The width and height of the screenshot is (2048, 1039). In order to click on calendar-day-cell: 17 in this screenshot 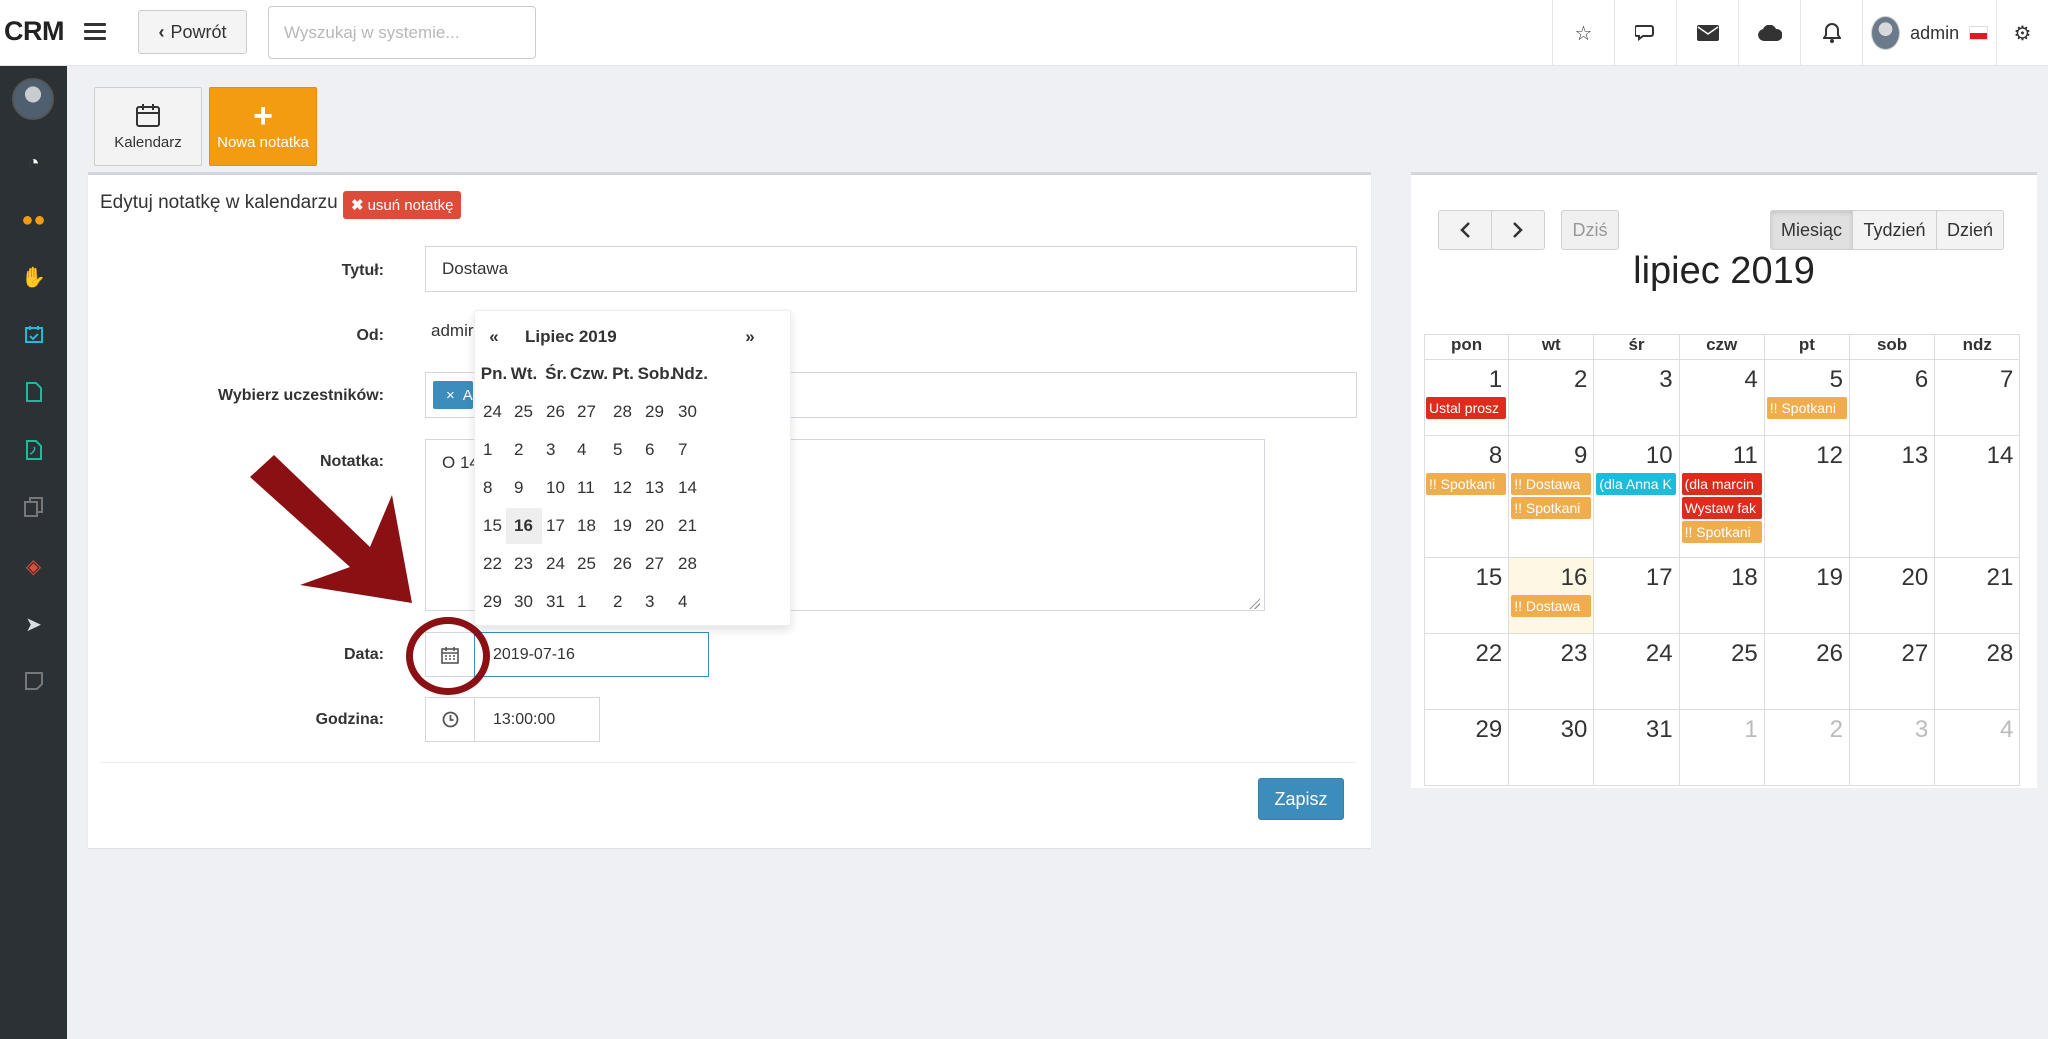, I will do `click(1637, 596)`.